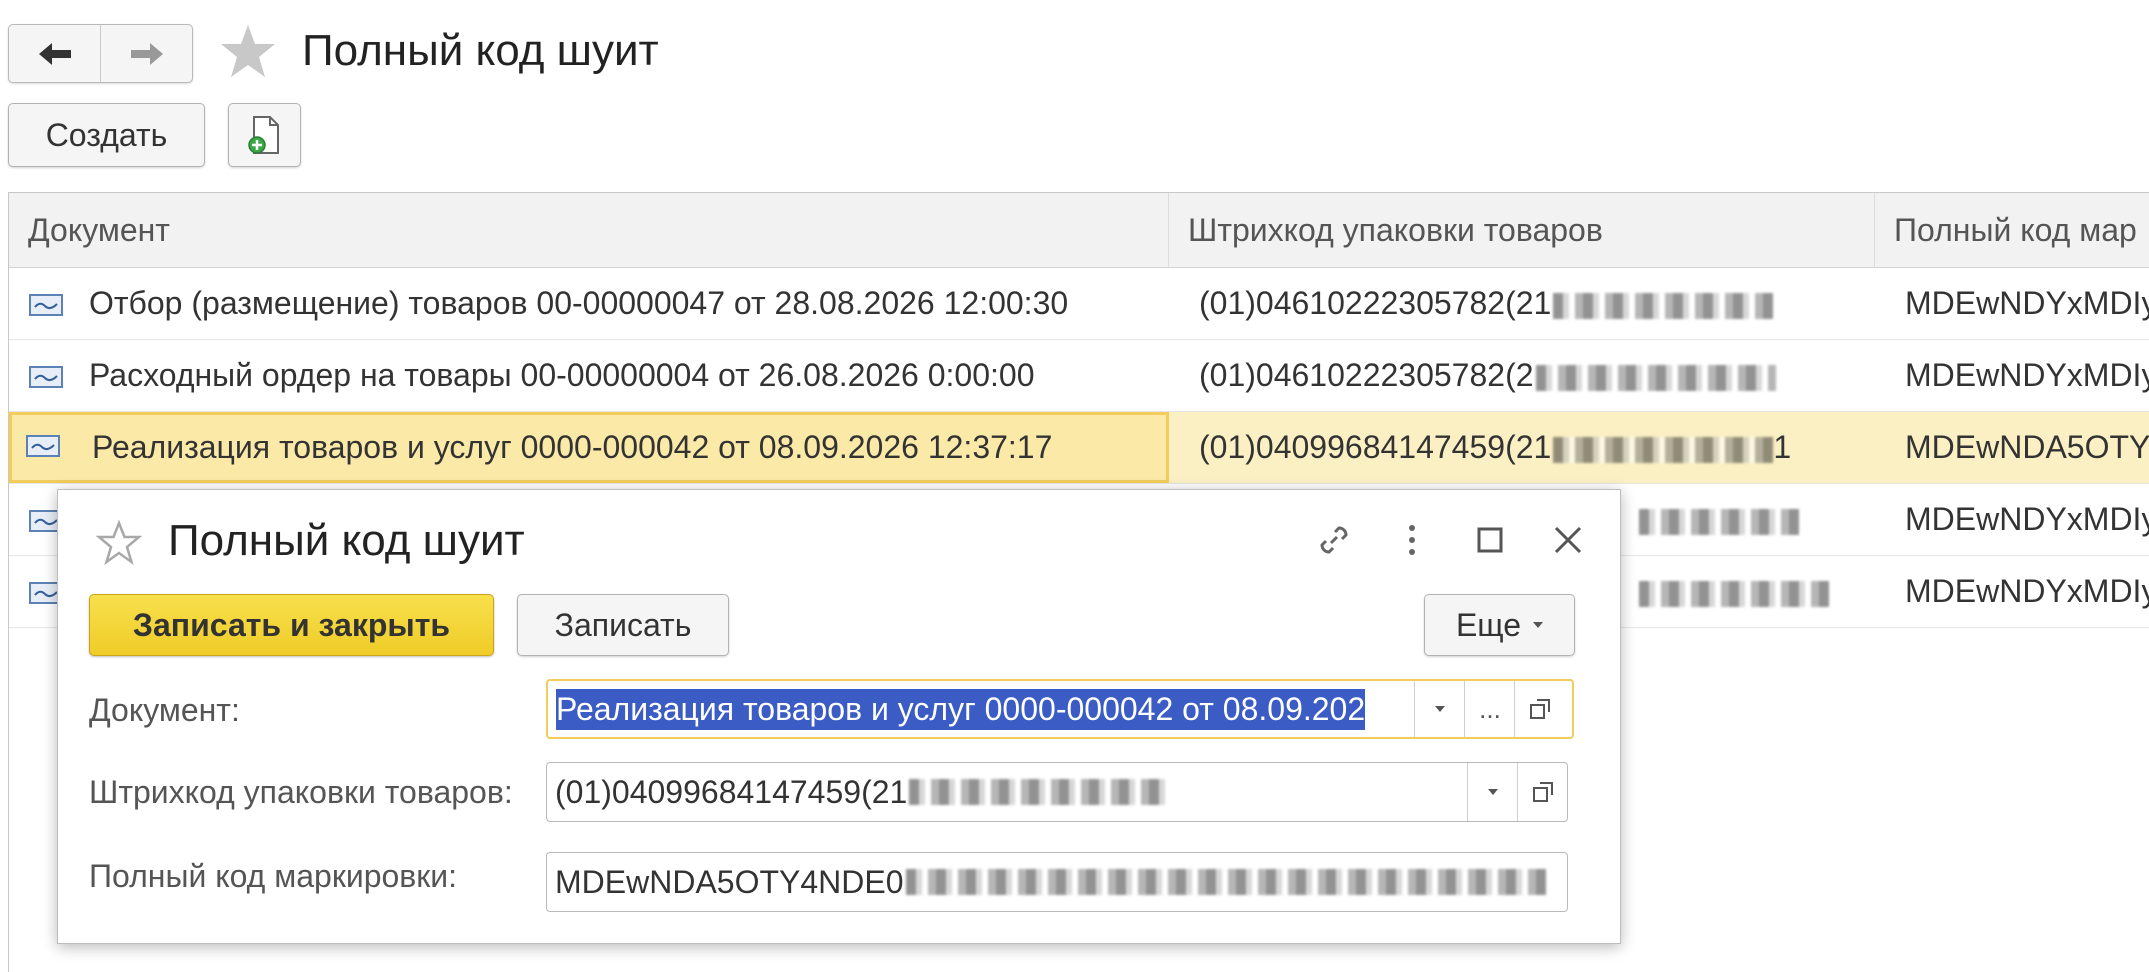 The image size is (2149, 972). I want to click on arrow-left-icon, so click(54, 53).